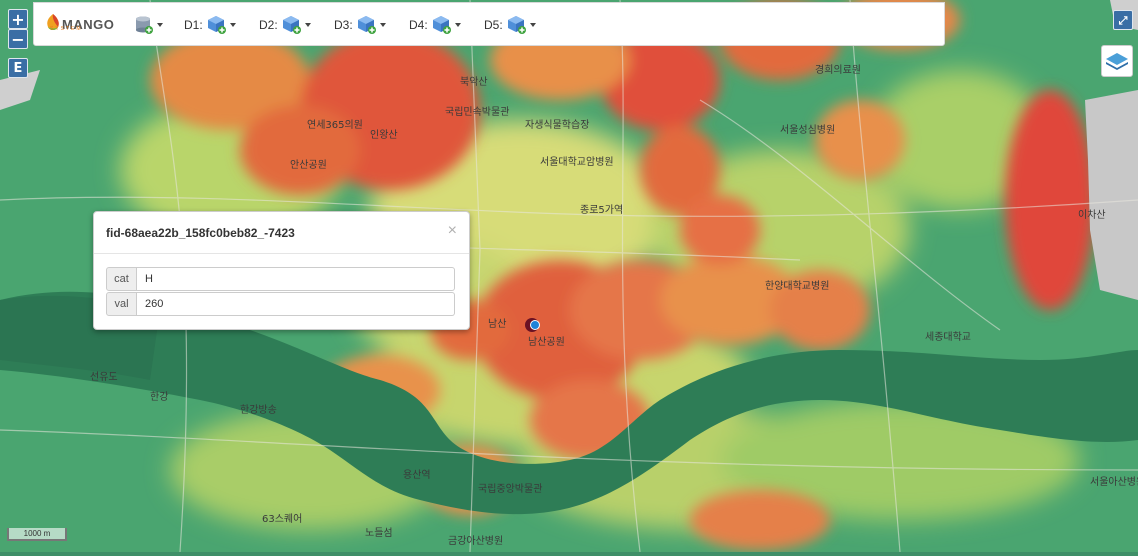 This screenshot has width=1138, height=556. I want to click on attribute-value: H, so click(296, 279).